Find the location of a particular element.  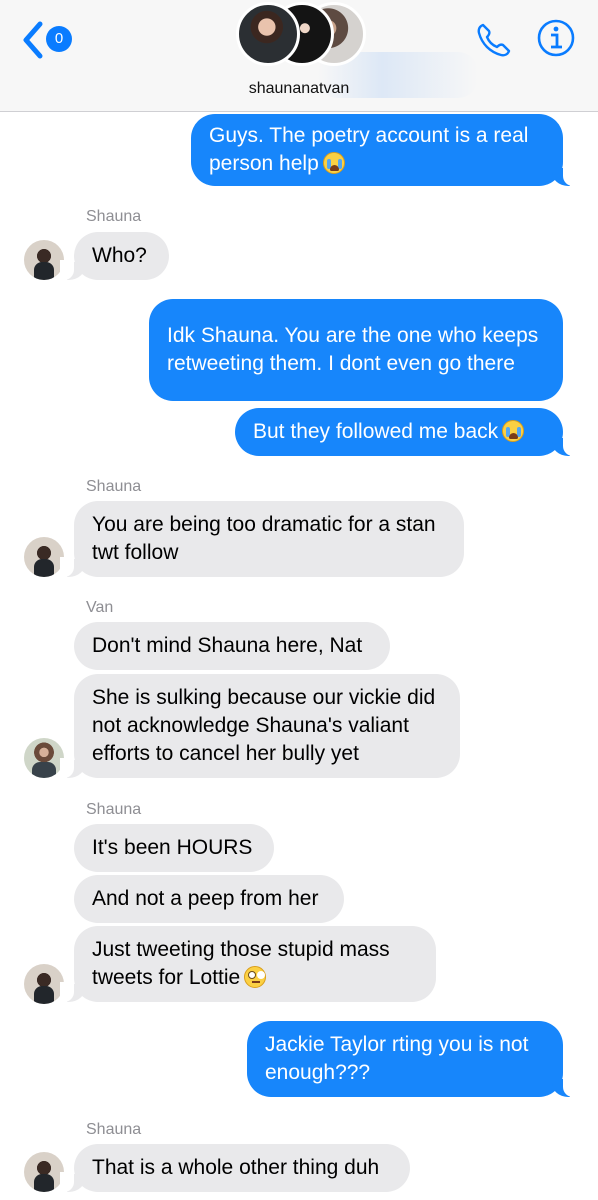

outgoing-message: But they followed me back is located at coordinates (406, 432).